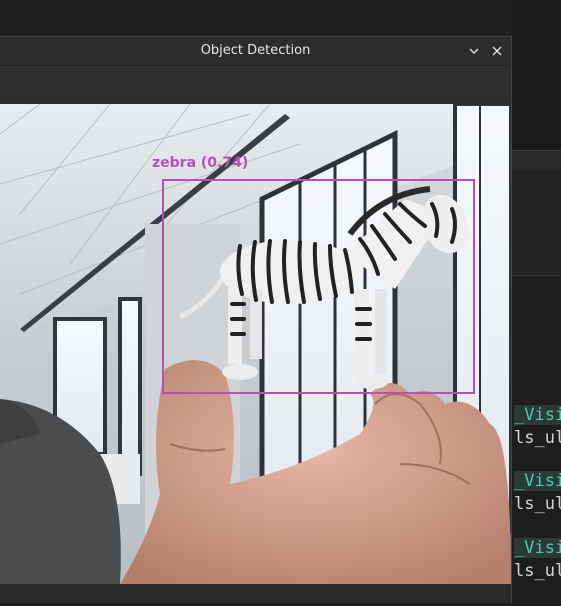  I want to click on window-titlebar: Object Detection, so click(255, 51).